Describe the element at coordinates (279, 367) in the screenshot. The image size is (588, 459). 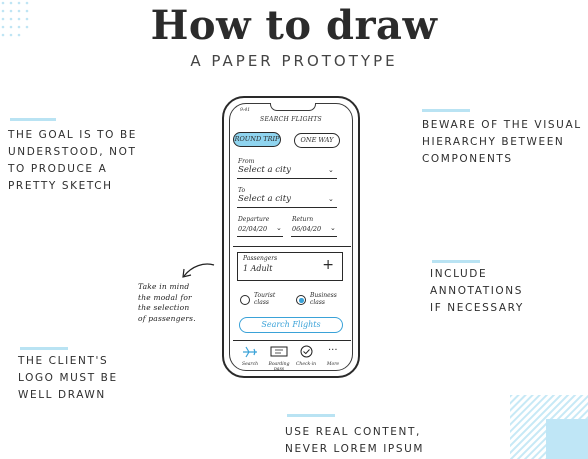
I see `tab-boarding-pass: Boarding pass` at that location.